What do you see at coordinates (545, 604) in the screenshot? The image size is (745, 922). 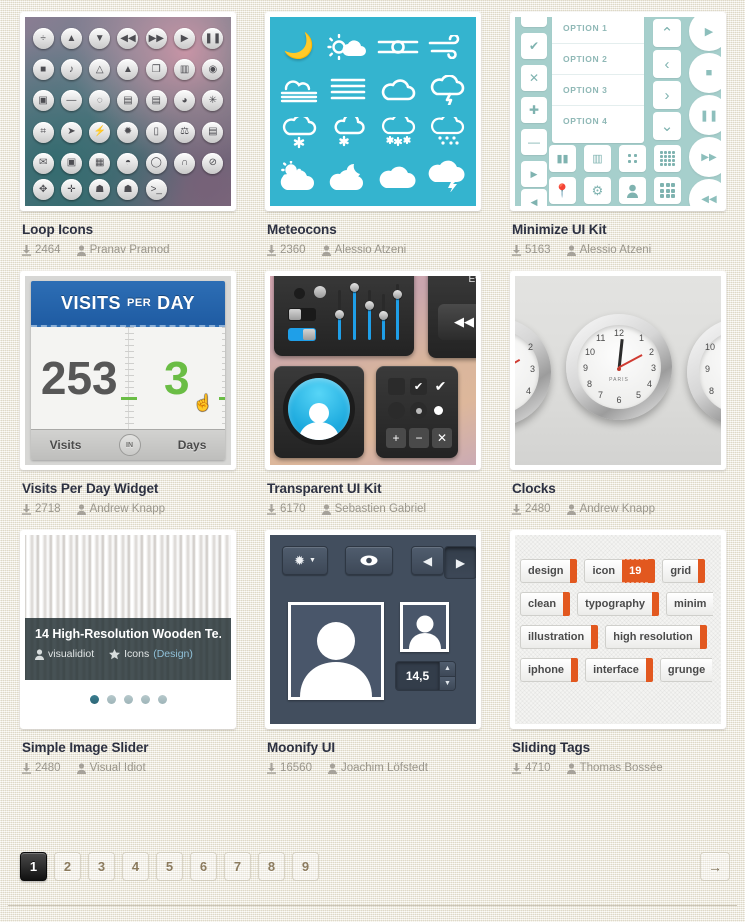 I see `tag: clean` at bounding box center [545, 604].